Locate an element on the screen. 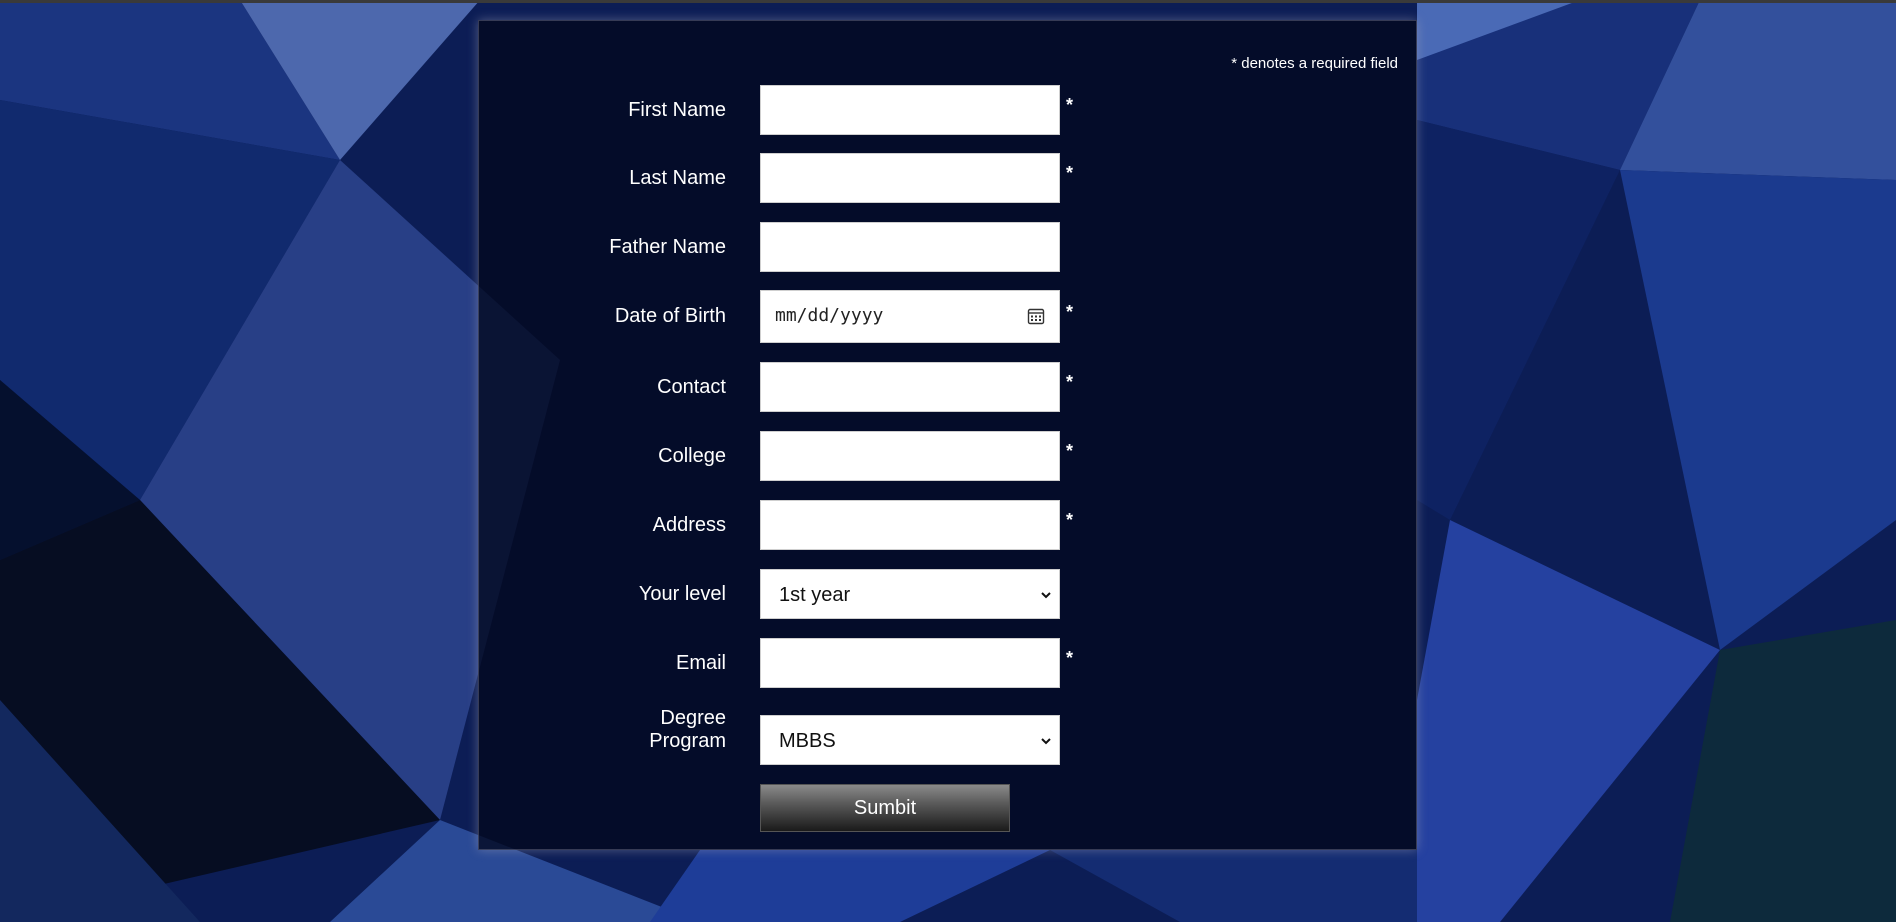 This screenshot has height=922, width=1896. degree-program-selected-value: MBBS is located at coordinates (807, 741).